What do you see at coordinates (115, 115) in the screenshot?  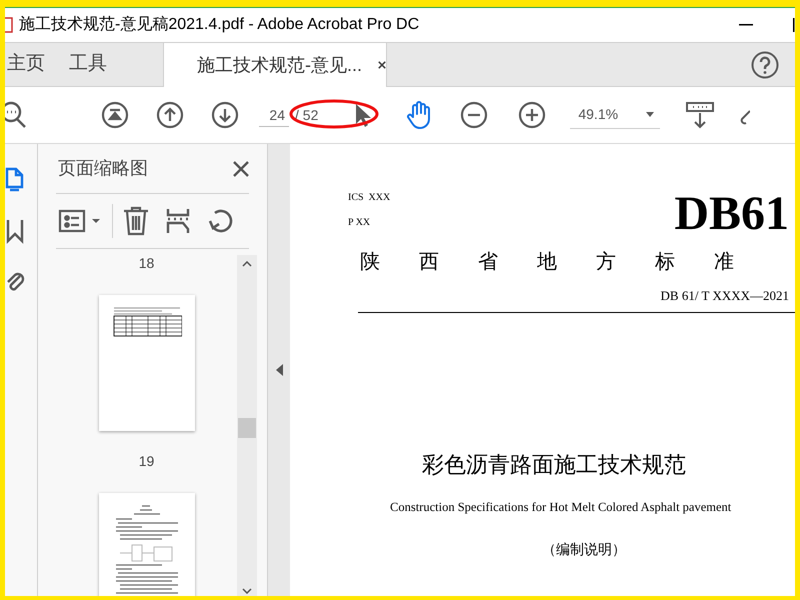 I see `first-page-icon` at bounding box center [115, 115].